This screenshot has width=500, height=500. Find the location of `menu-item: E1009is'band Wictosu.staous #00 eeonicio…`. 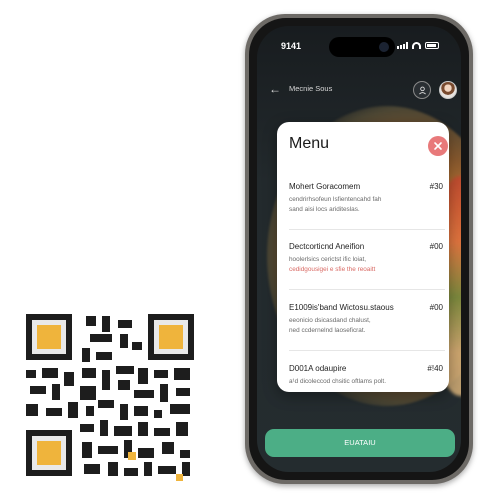

menu-item: E1009is'band Wictosu.staous #00 eeonicio… is located at coordinates (366, 327).